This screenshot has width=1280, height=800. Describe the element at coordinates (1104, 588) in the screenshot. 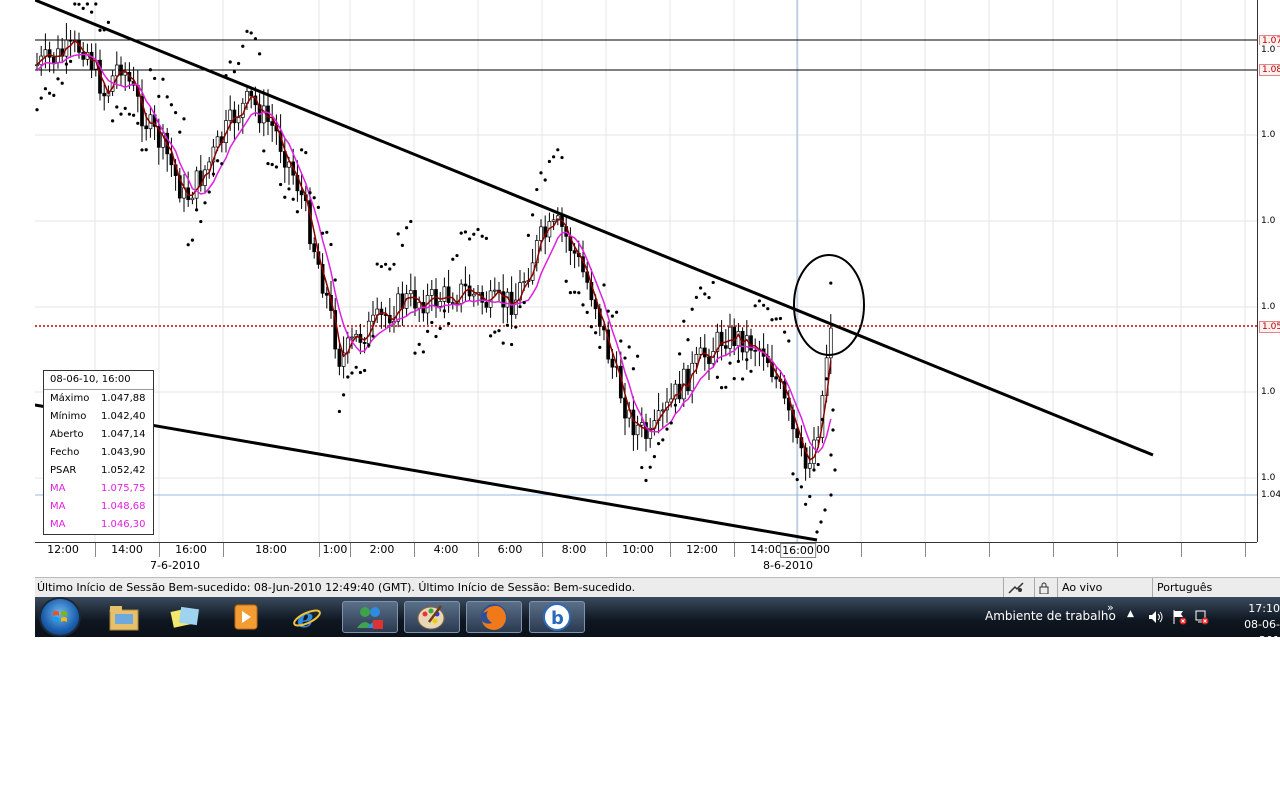

I see `live-status: Ao vivo` at that location.